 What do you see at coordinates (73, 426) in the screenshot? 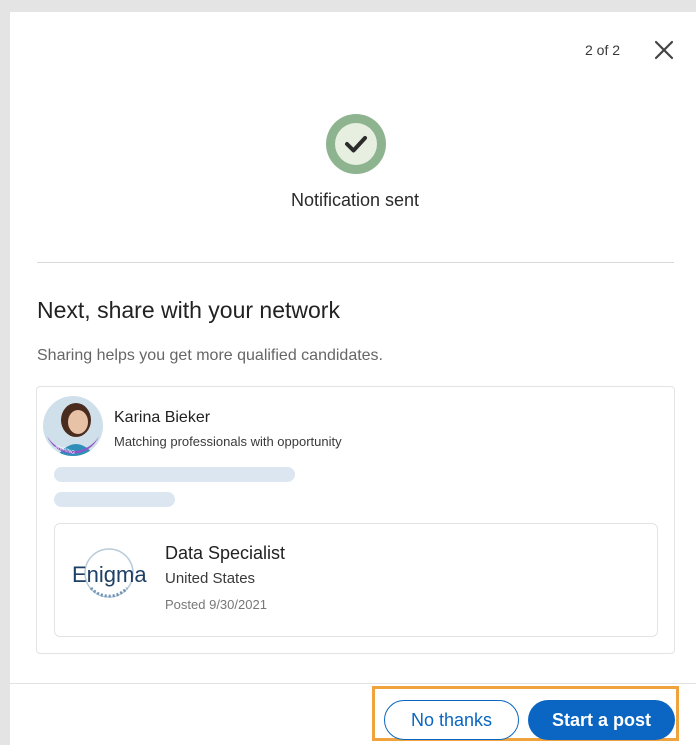
I see `avatar: #HIRING` at bounding box center [73, 426].